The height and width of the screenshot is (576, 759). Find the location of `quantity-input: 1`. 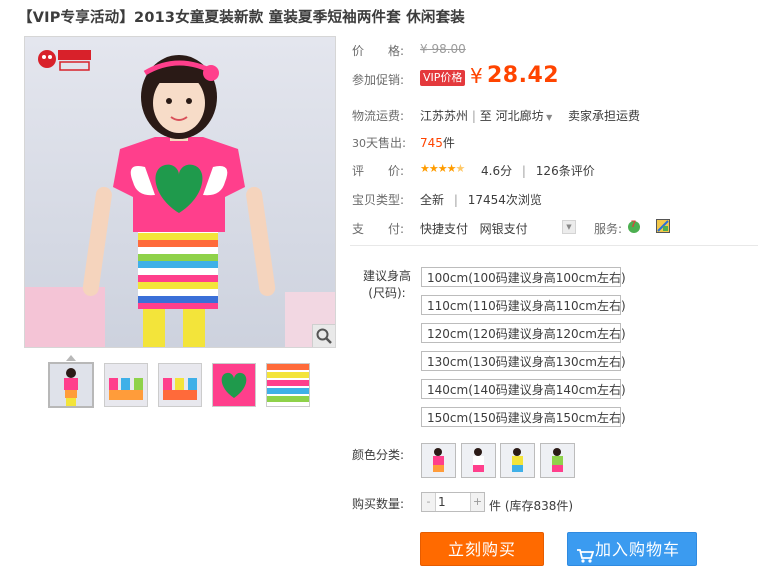

quantity-input: 1 is located at coordinates (455, 502).